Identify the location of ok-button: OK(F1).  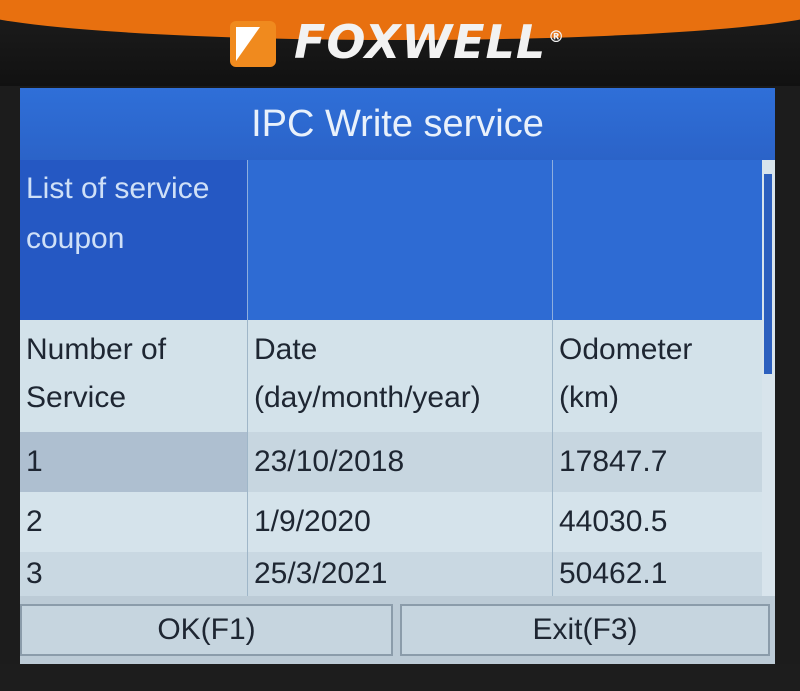
(206, 630).